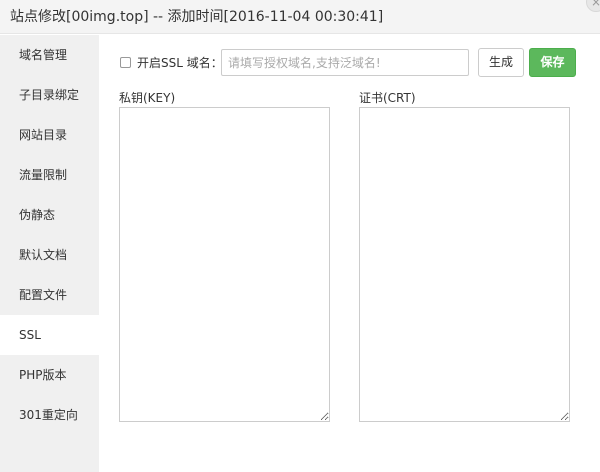  I want to click on sidebar-item-site-directory: 网站目录, so click(49, 135).